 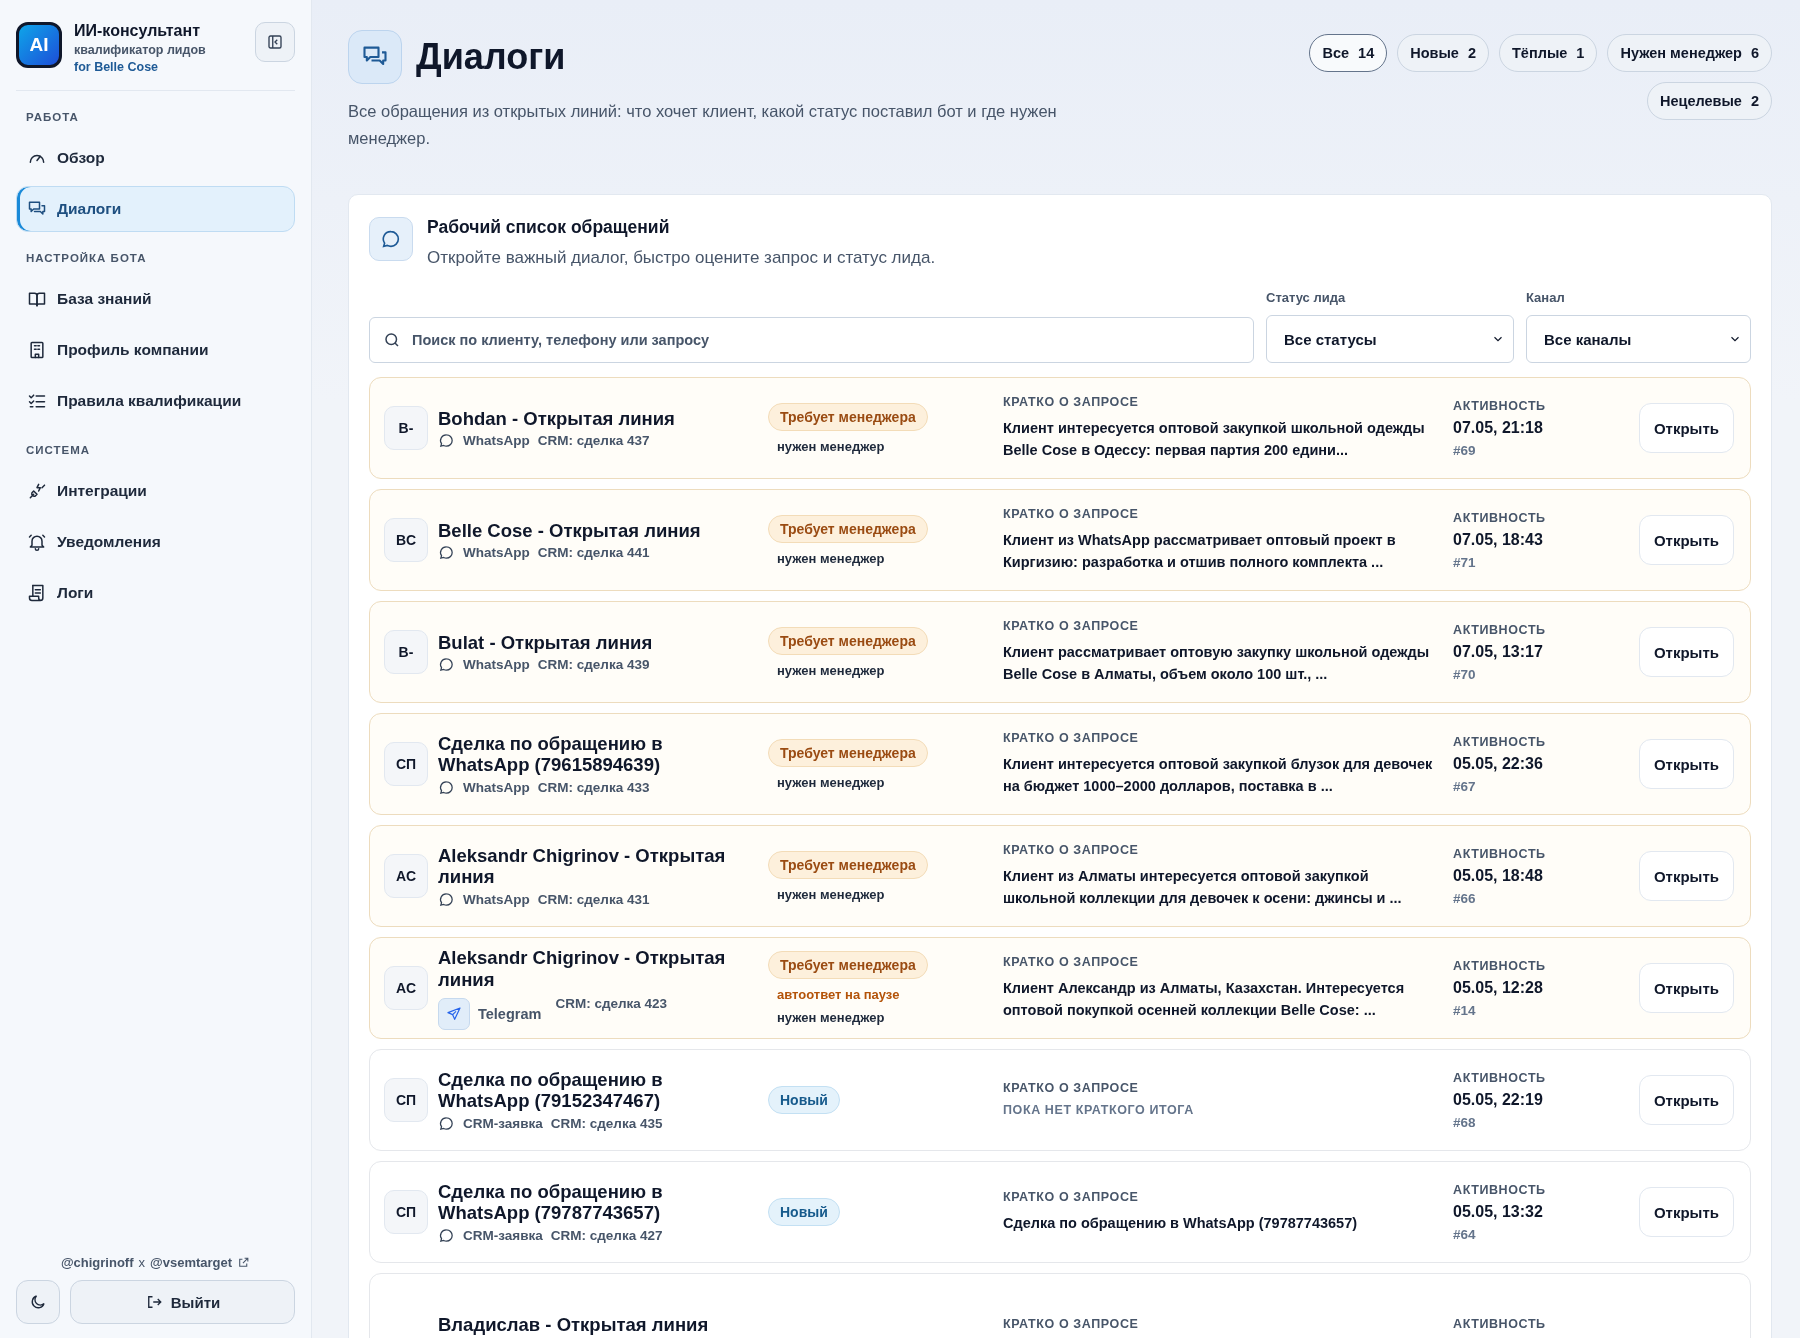 I want to click on dialog-number: #67, so click(x=1465, y=786).